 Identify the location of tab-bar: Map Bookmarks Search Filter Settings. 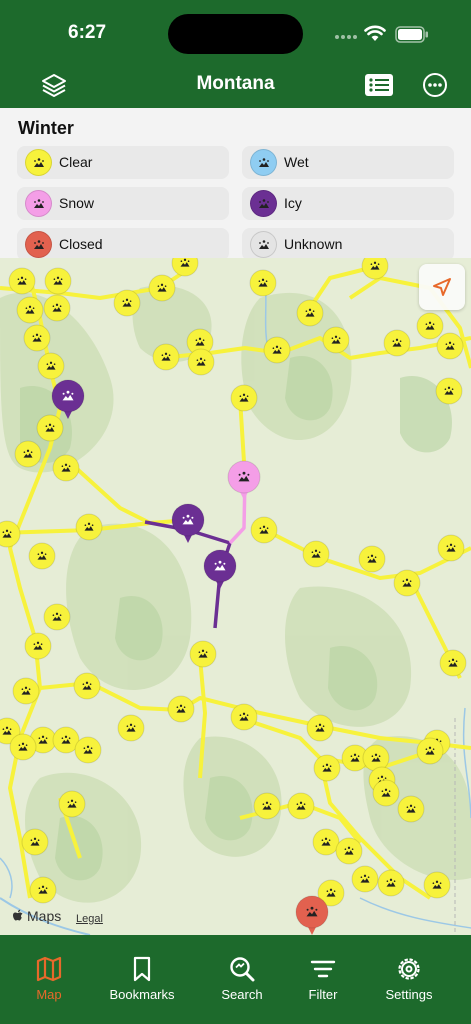
(235, 979).